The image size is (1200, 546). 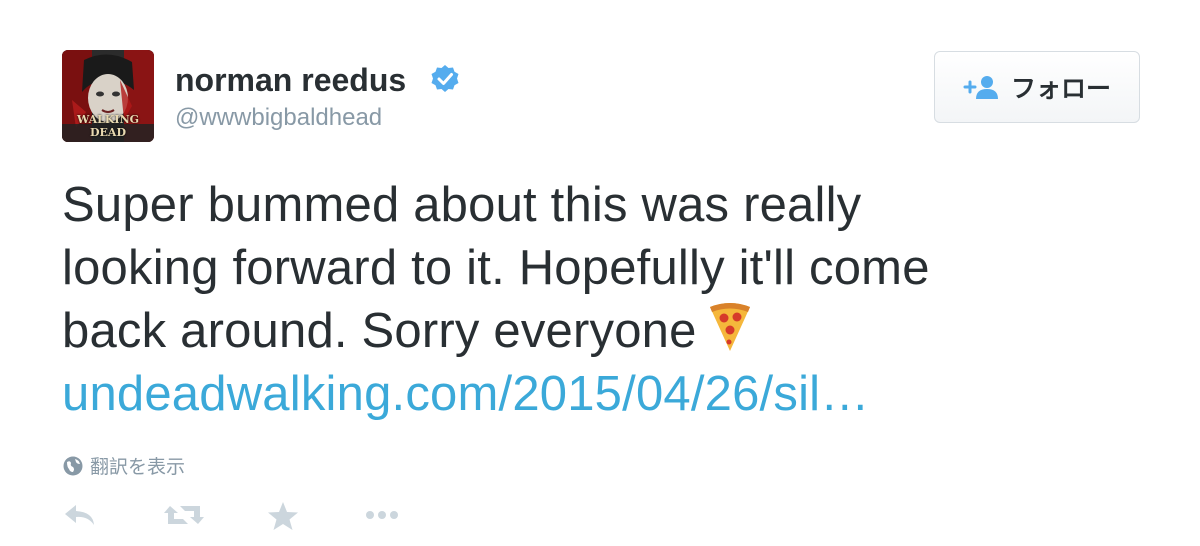 I want to click on retweet-icon, so click(x=184, y=515).